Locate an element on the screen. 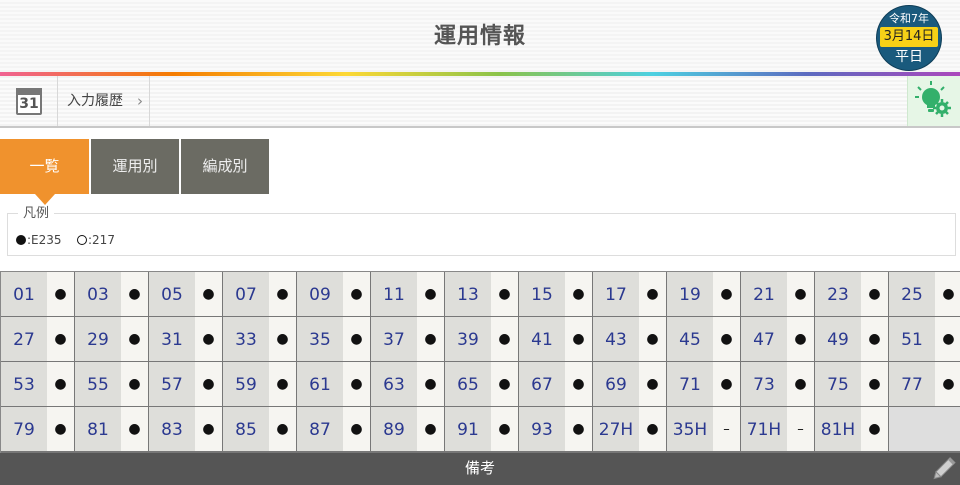  run-cell: 59 ● is located at coordinates (259, 384).